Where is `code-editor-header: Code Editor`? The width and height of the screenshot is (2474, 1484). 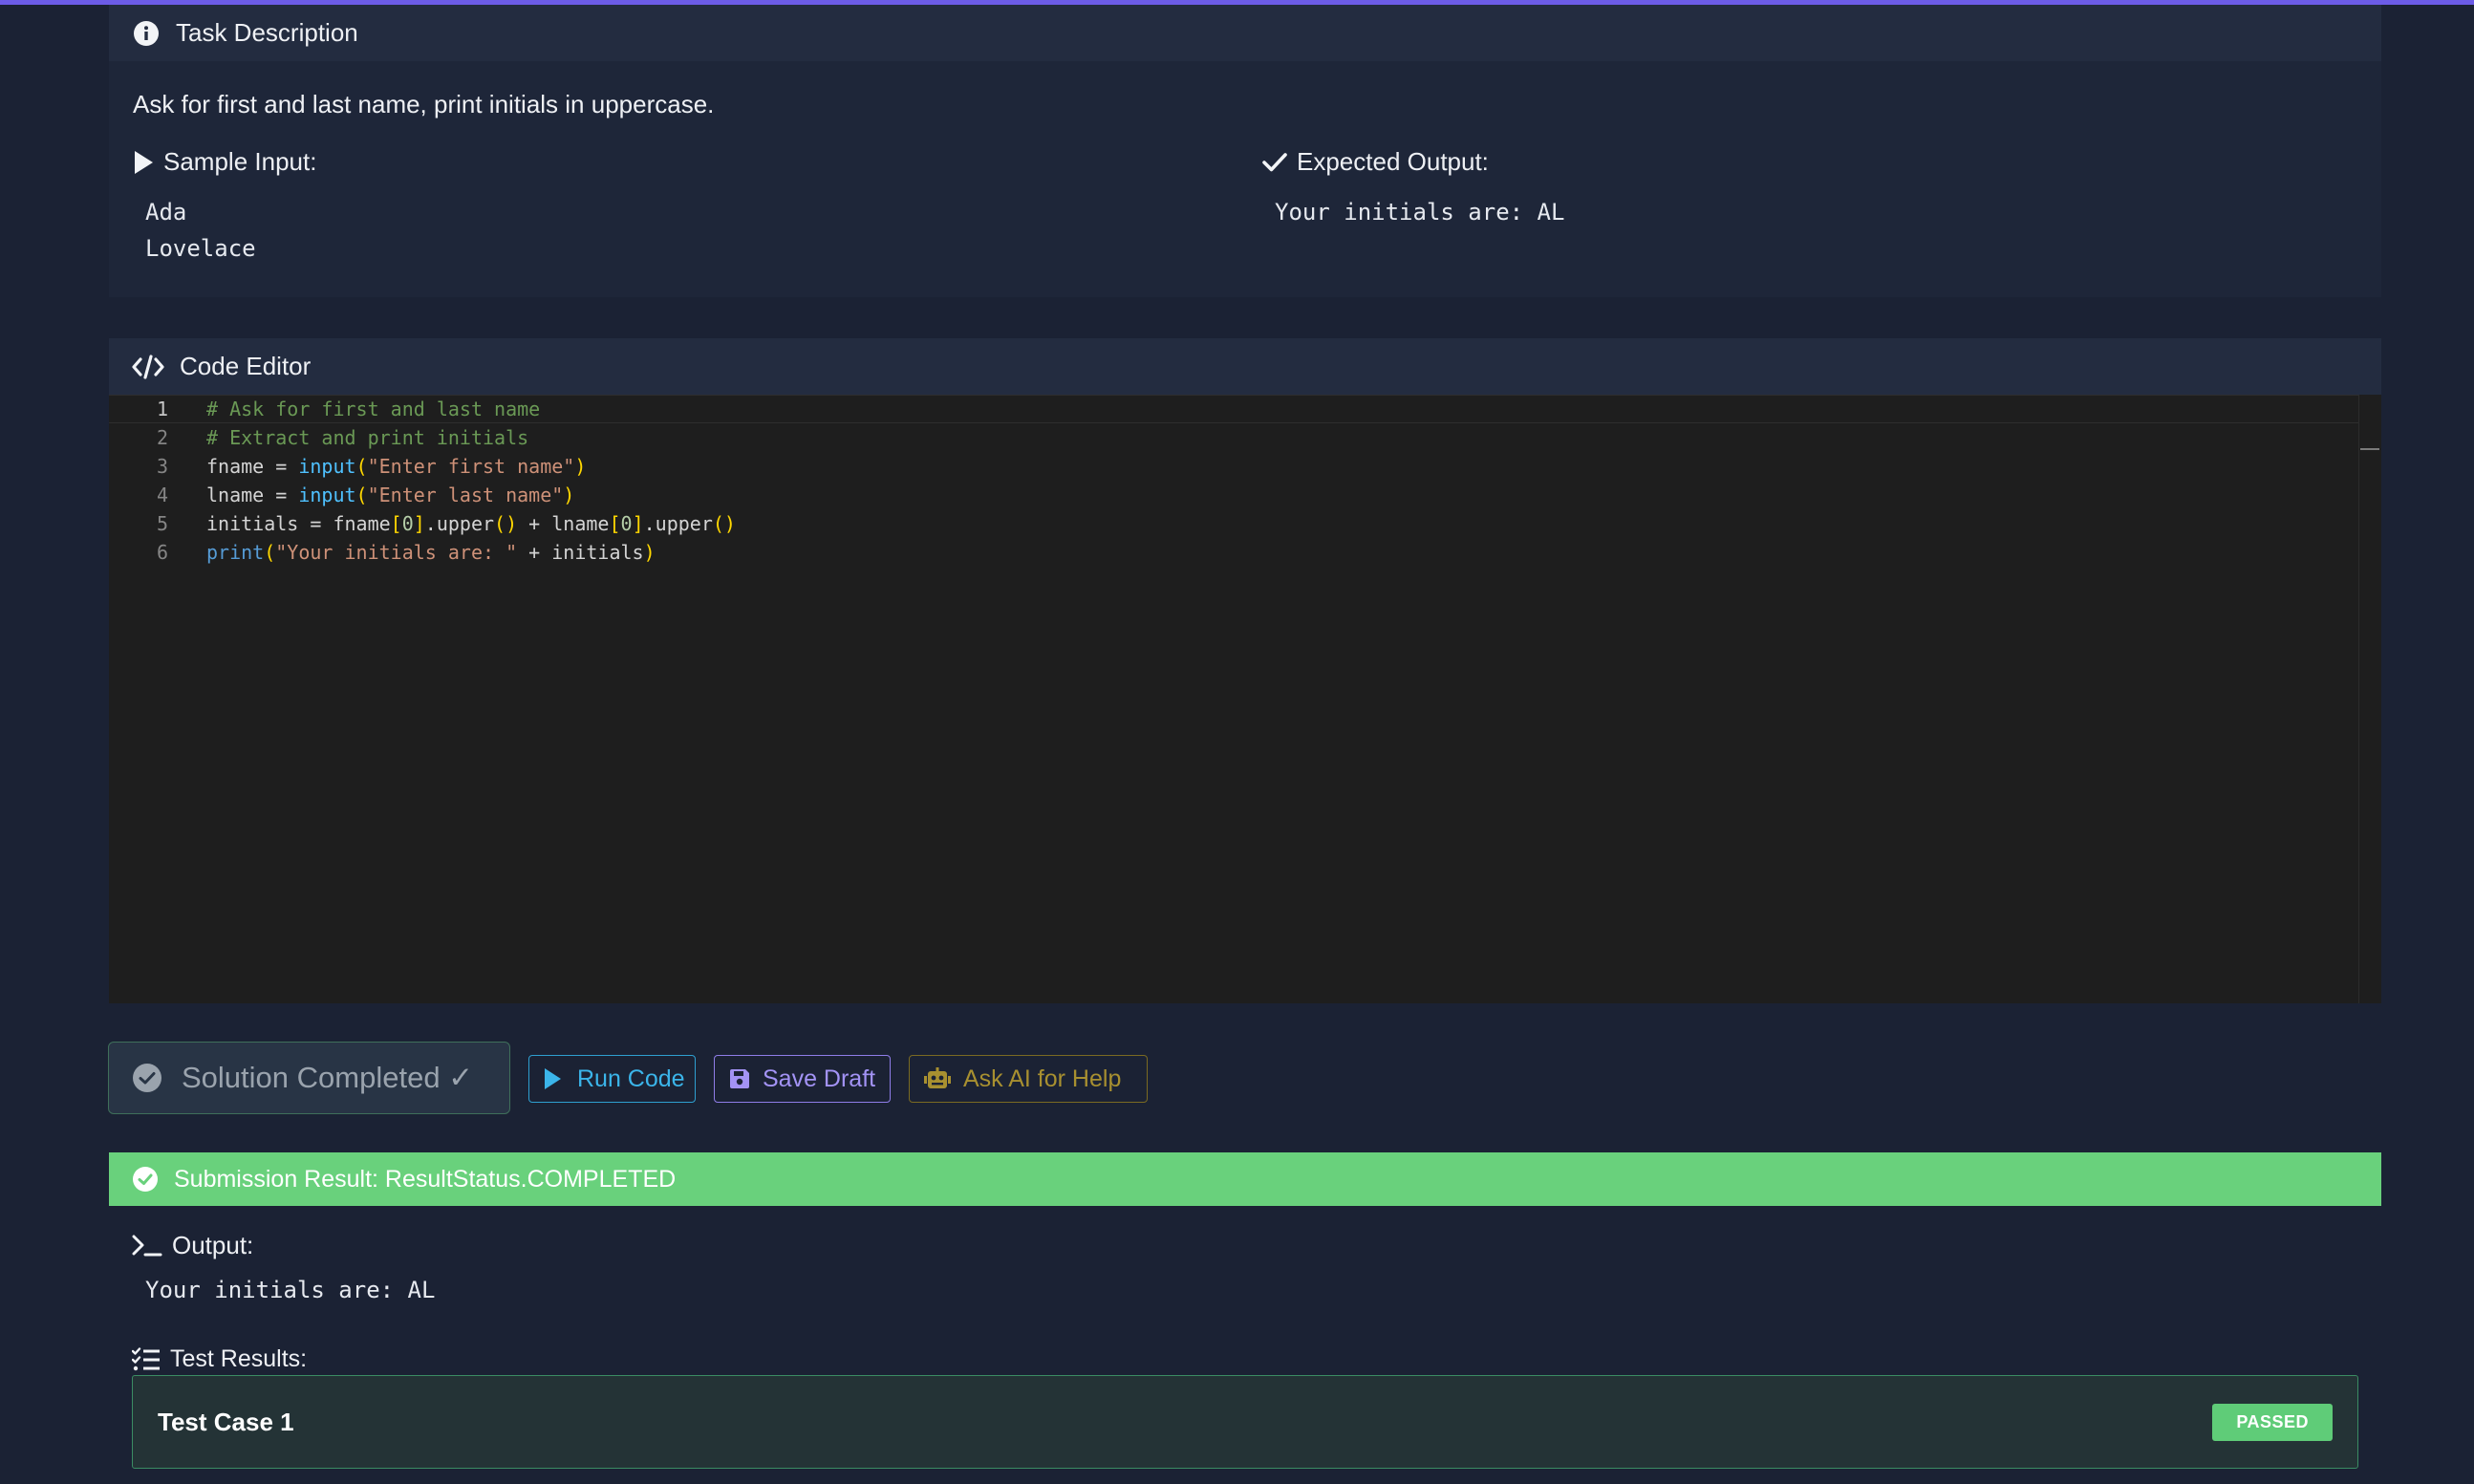 code-editor-header: Code Editor is located at coordinates (1245, 366).